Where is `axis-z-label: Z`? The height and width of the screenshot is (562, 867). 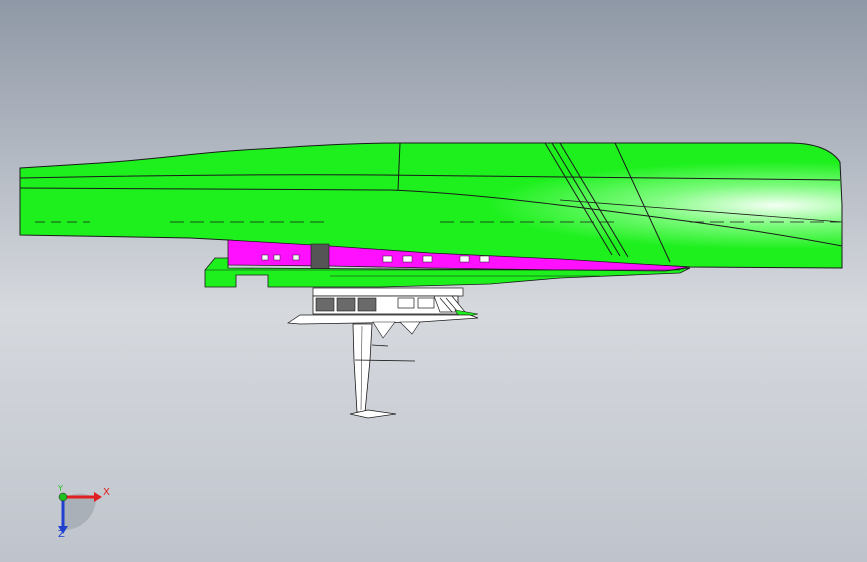
axis-z-label: Z is located at coordinates (61, 534).